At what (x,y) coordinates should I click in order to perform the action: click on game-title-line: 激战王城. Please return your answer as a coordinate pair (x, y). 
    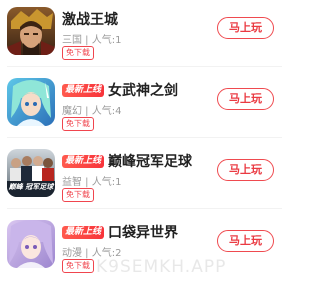
    Looking at the image, I should click on (90, 19).